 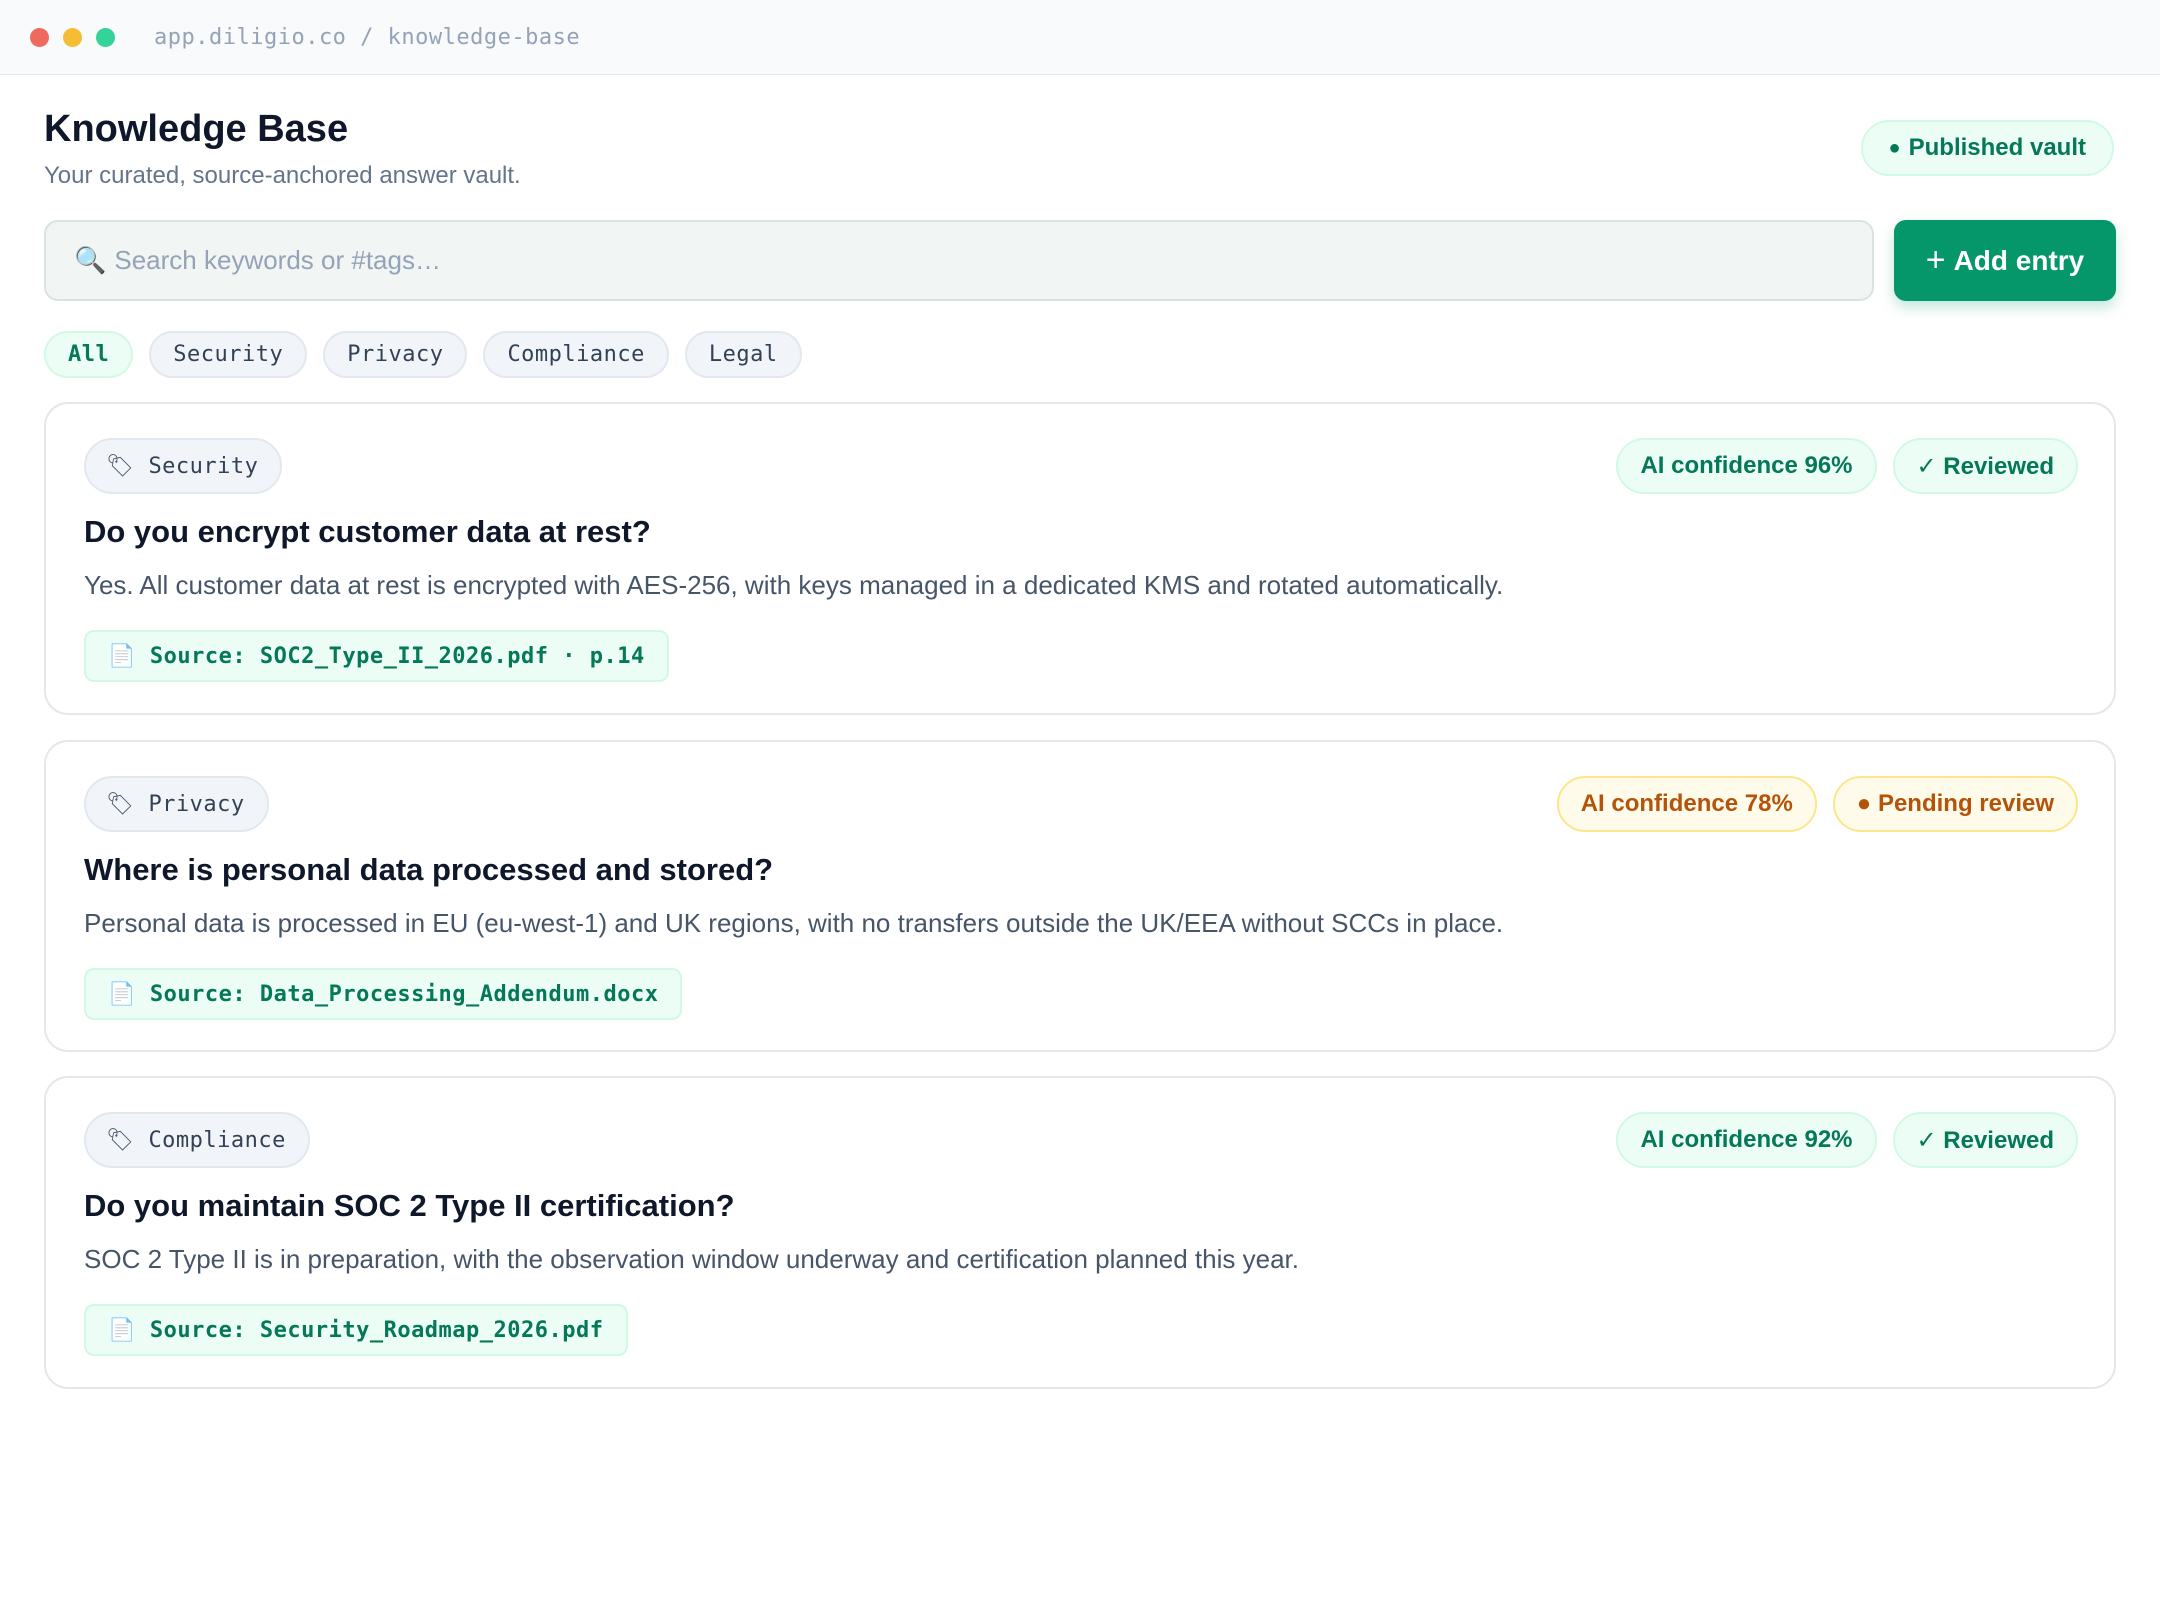 I want to click on plus-icon: +, so click(x=1935, y=260).